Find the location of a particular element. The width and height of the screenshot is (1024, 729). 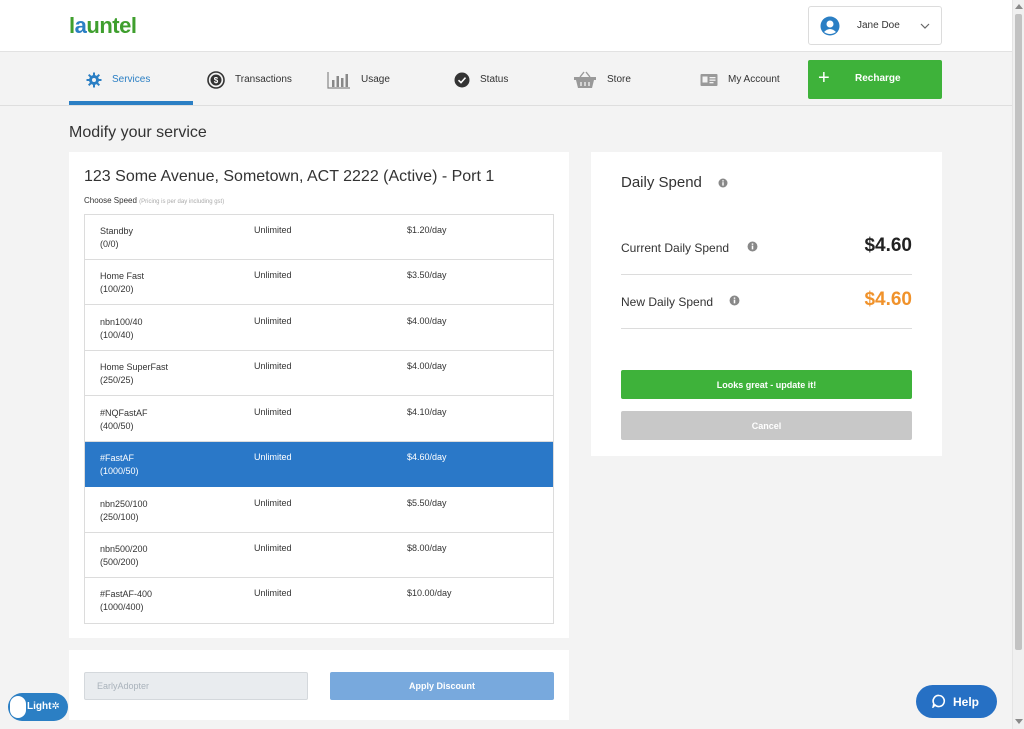

check-circle-icon is located at coordinates (462, 79).